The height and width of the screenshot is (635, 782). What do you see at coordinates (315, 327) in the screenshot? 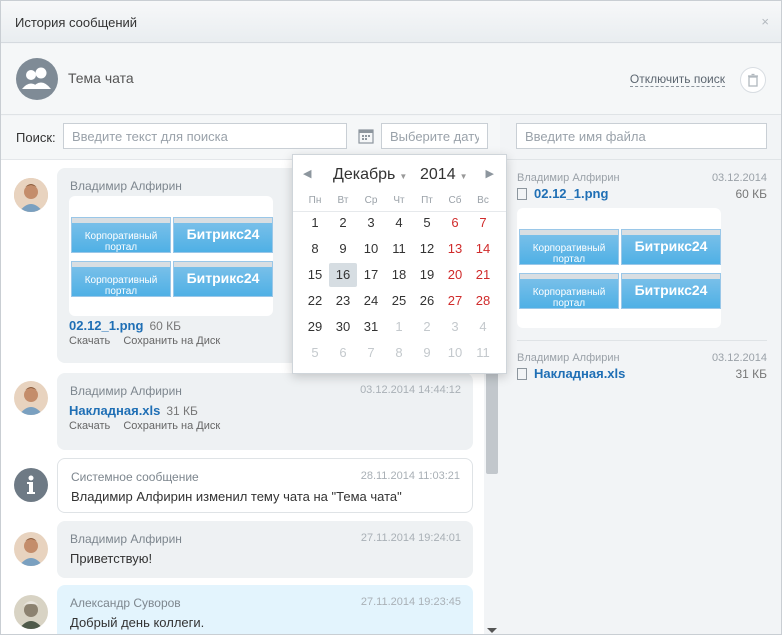
I see `calendar-day: 29` at bounding box center [315, 327].